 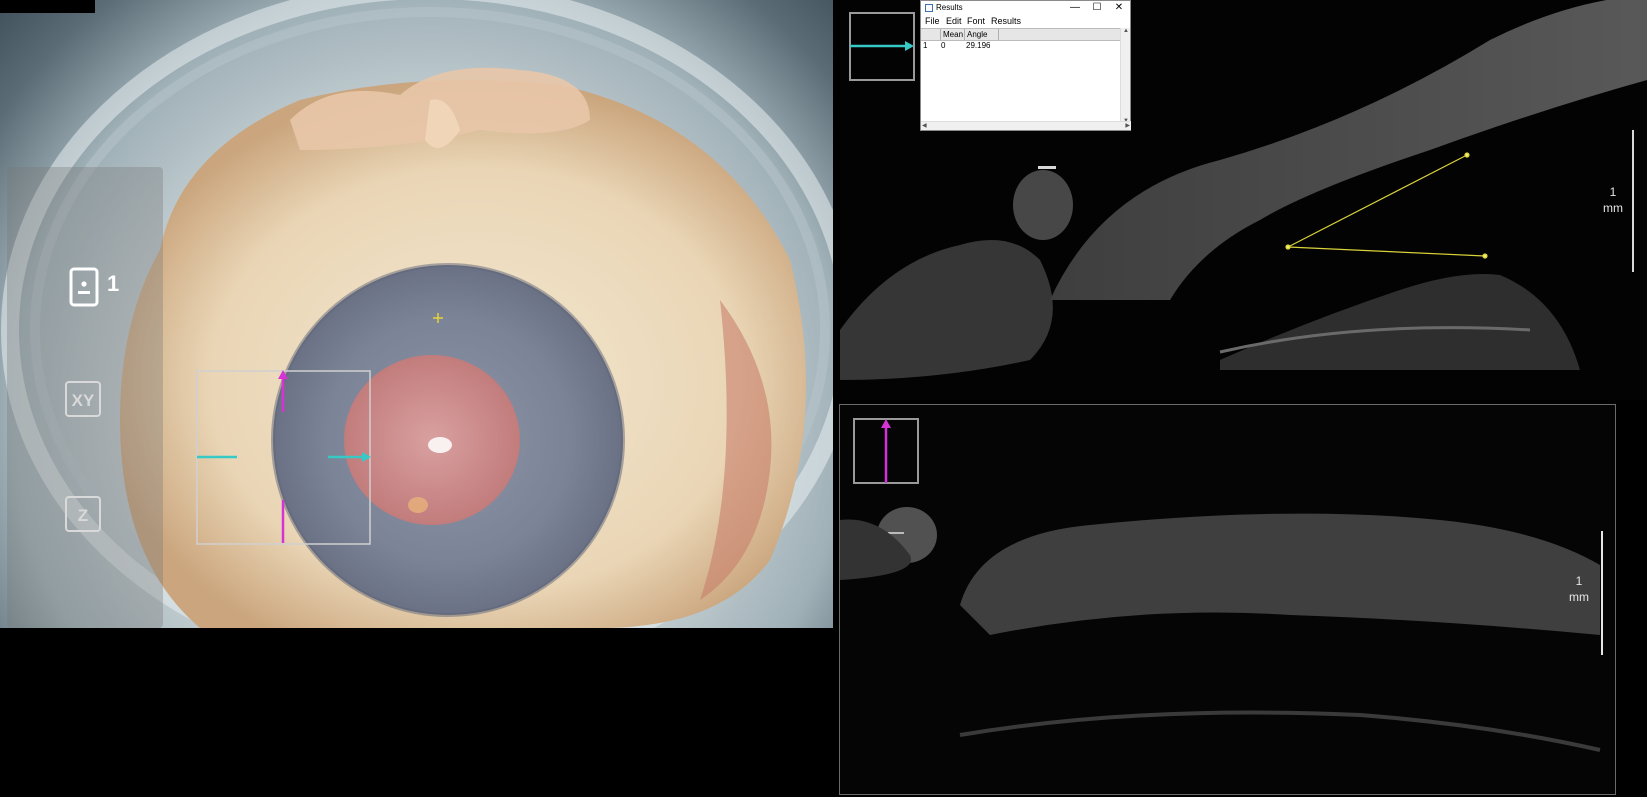 I want to click on side-toolbar: 1 XY Z, so click(x=85, y=397).